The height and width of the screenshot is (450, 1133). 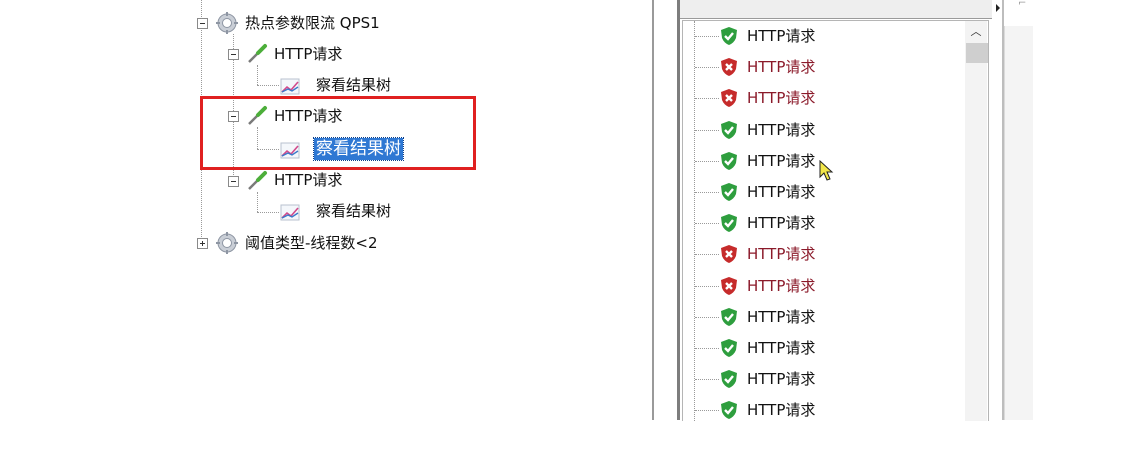 I want to click on tree-node-thread-group-threads: 阈值类型-线程数<2, so click(x=320, y=243).